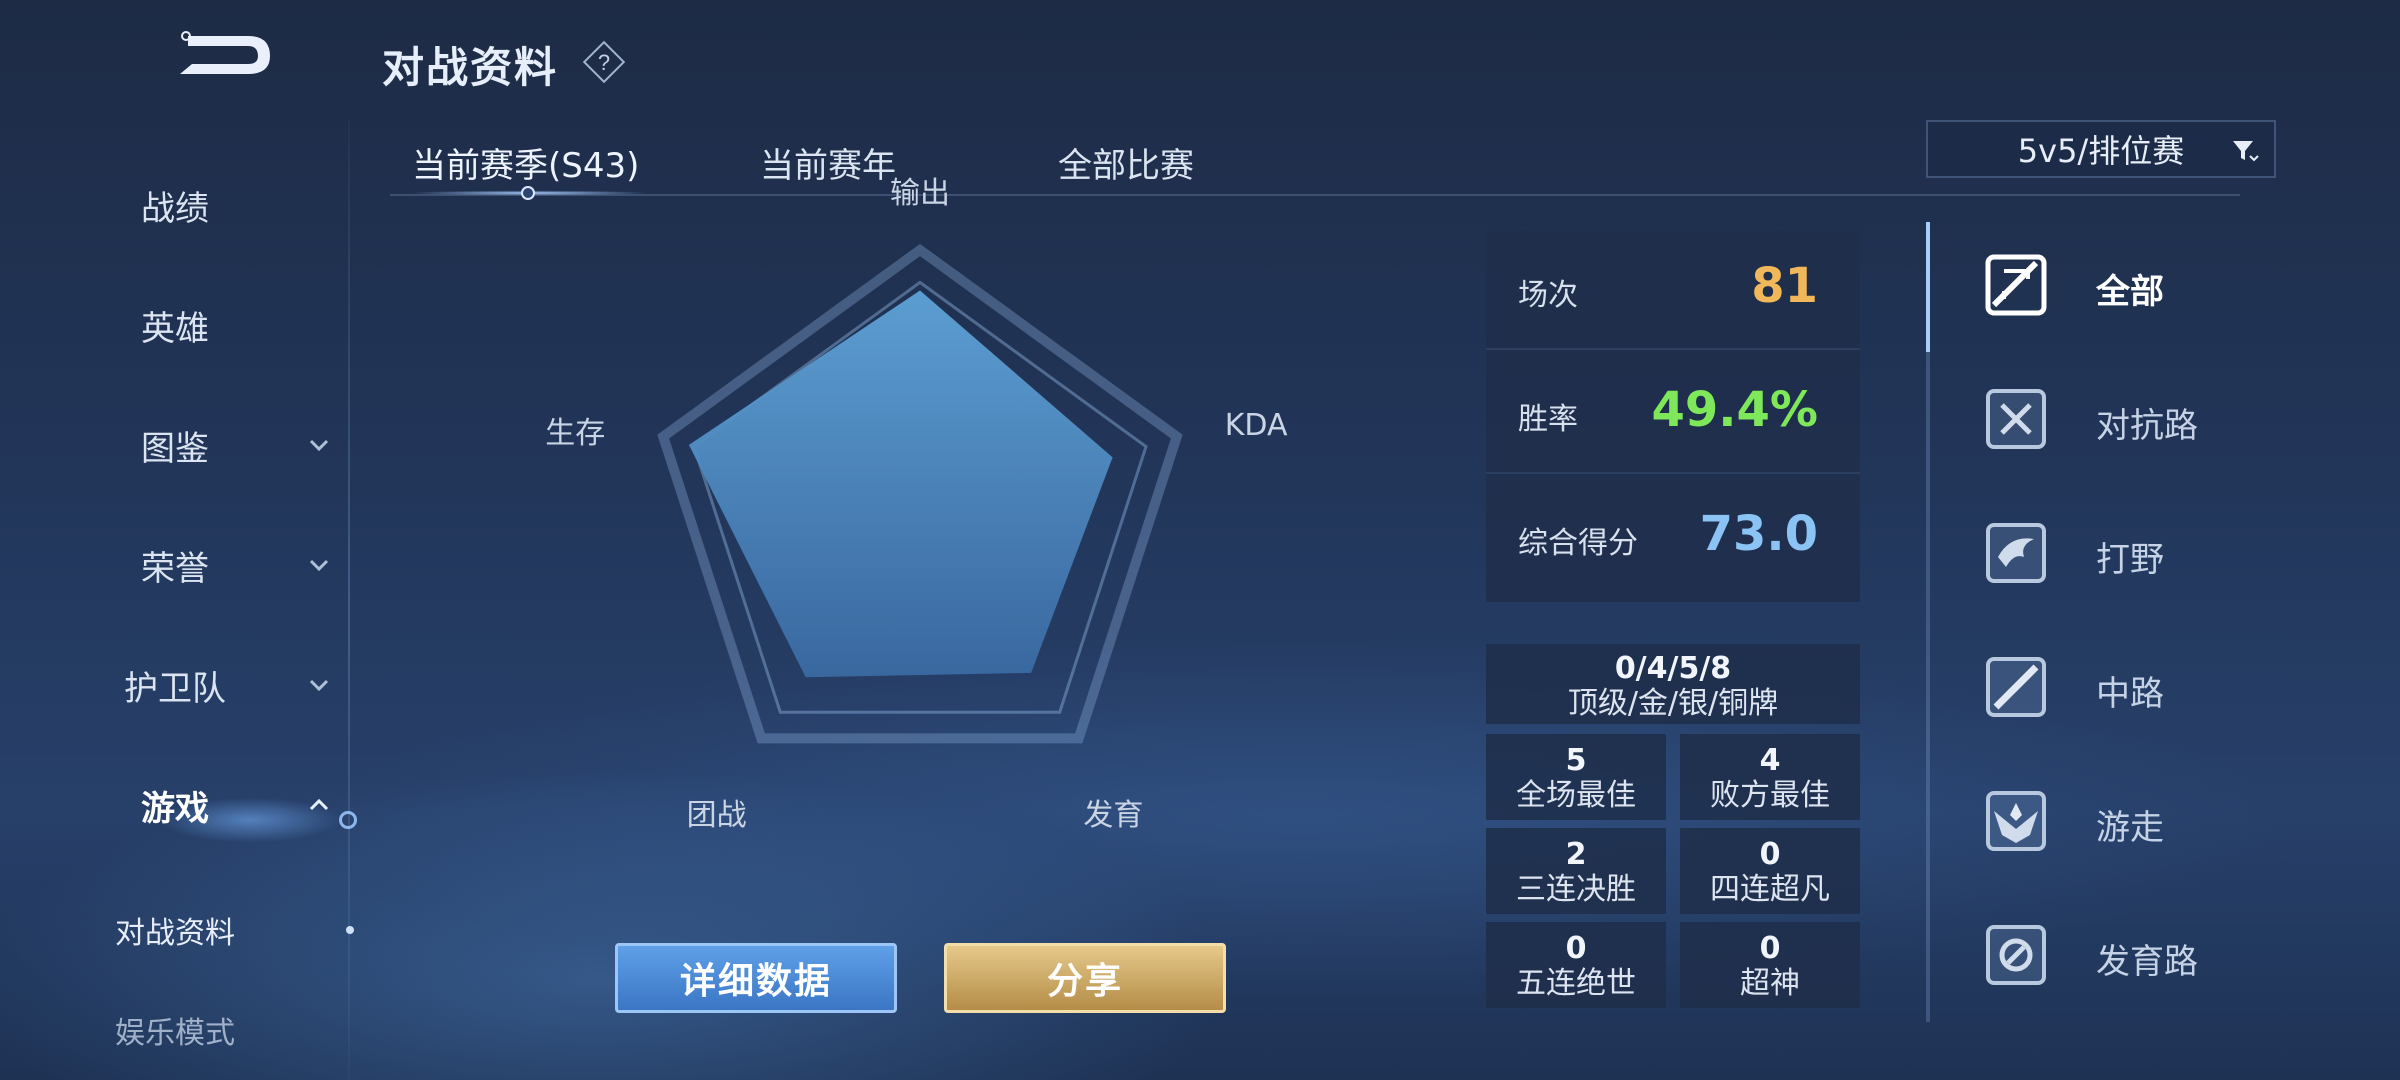 The height and width of the screenshot is (1080, 2400). I want to click on badge-triple-kill: 2 三连决胜, so click(1576, 871).